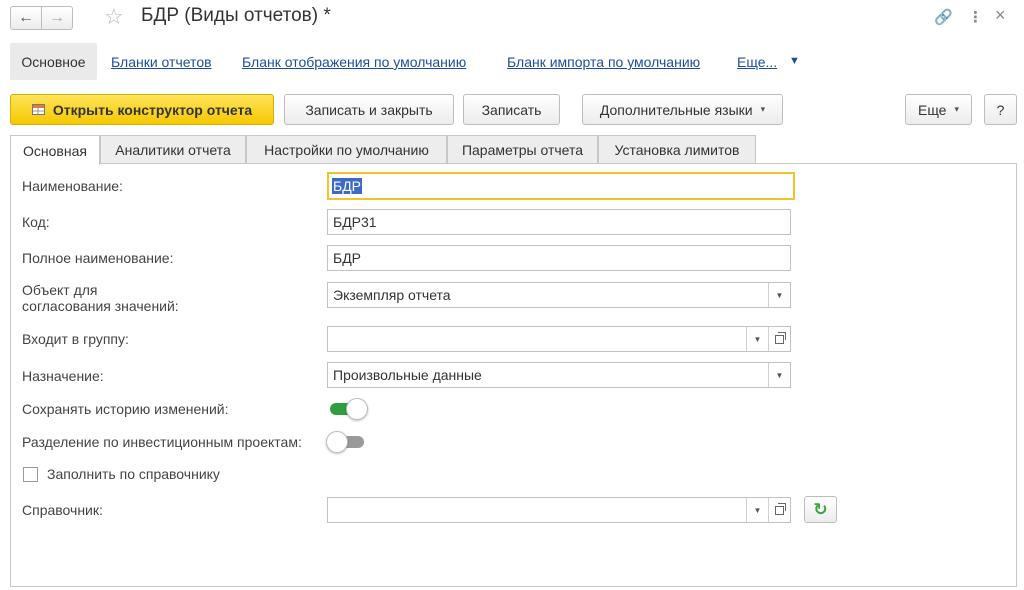 The image size is (1024, 590). I want to click on close-icon: ×, so click(1000, 15).